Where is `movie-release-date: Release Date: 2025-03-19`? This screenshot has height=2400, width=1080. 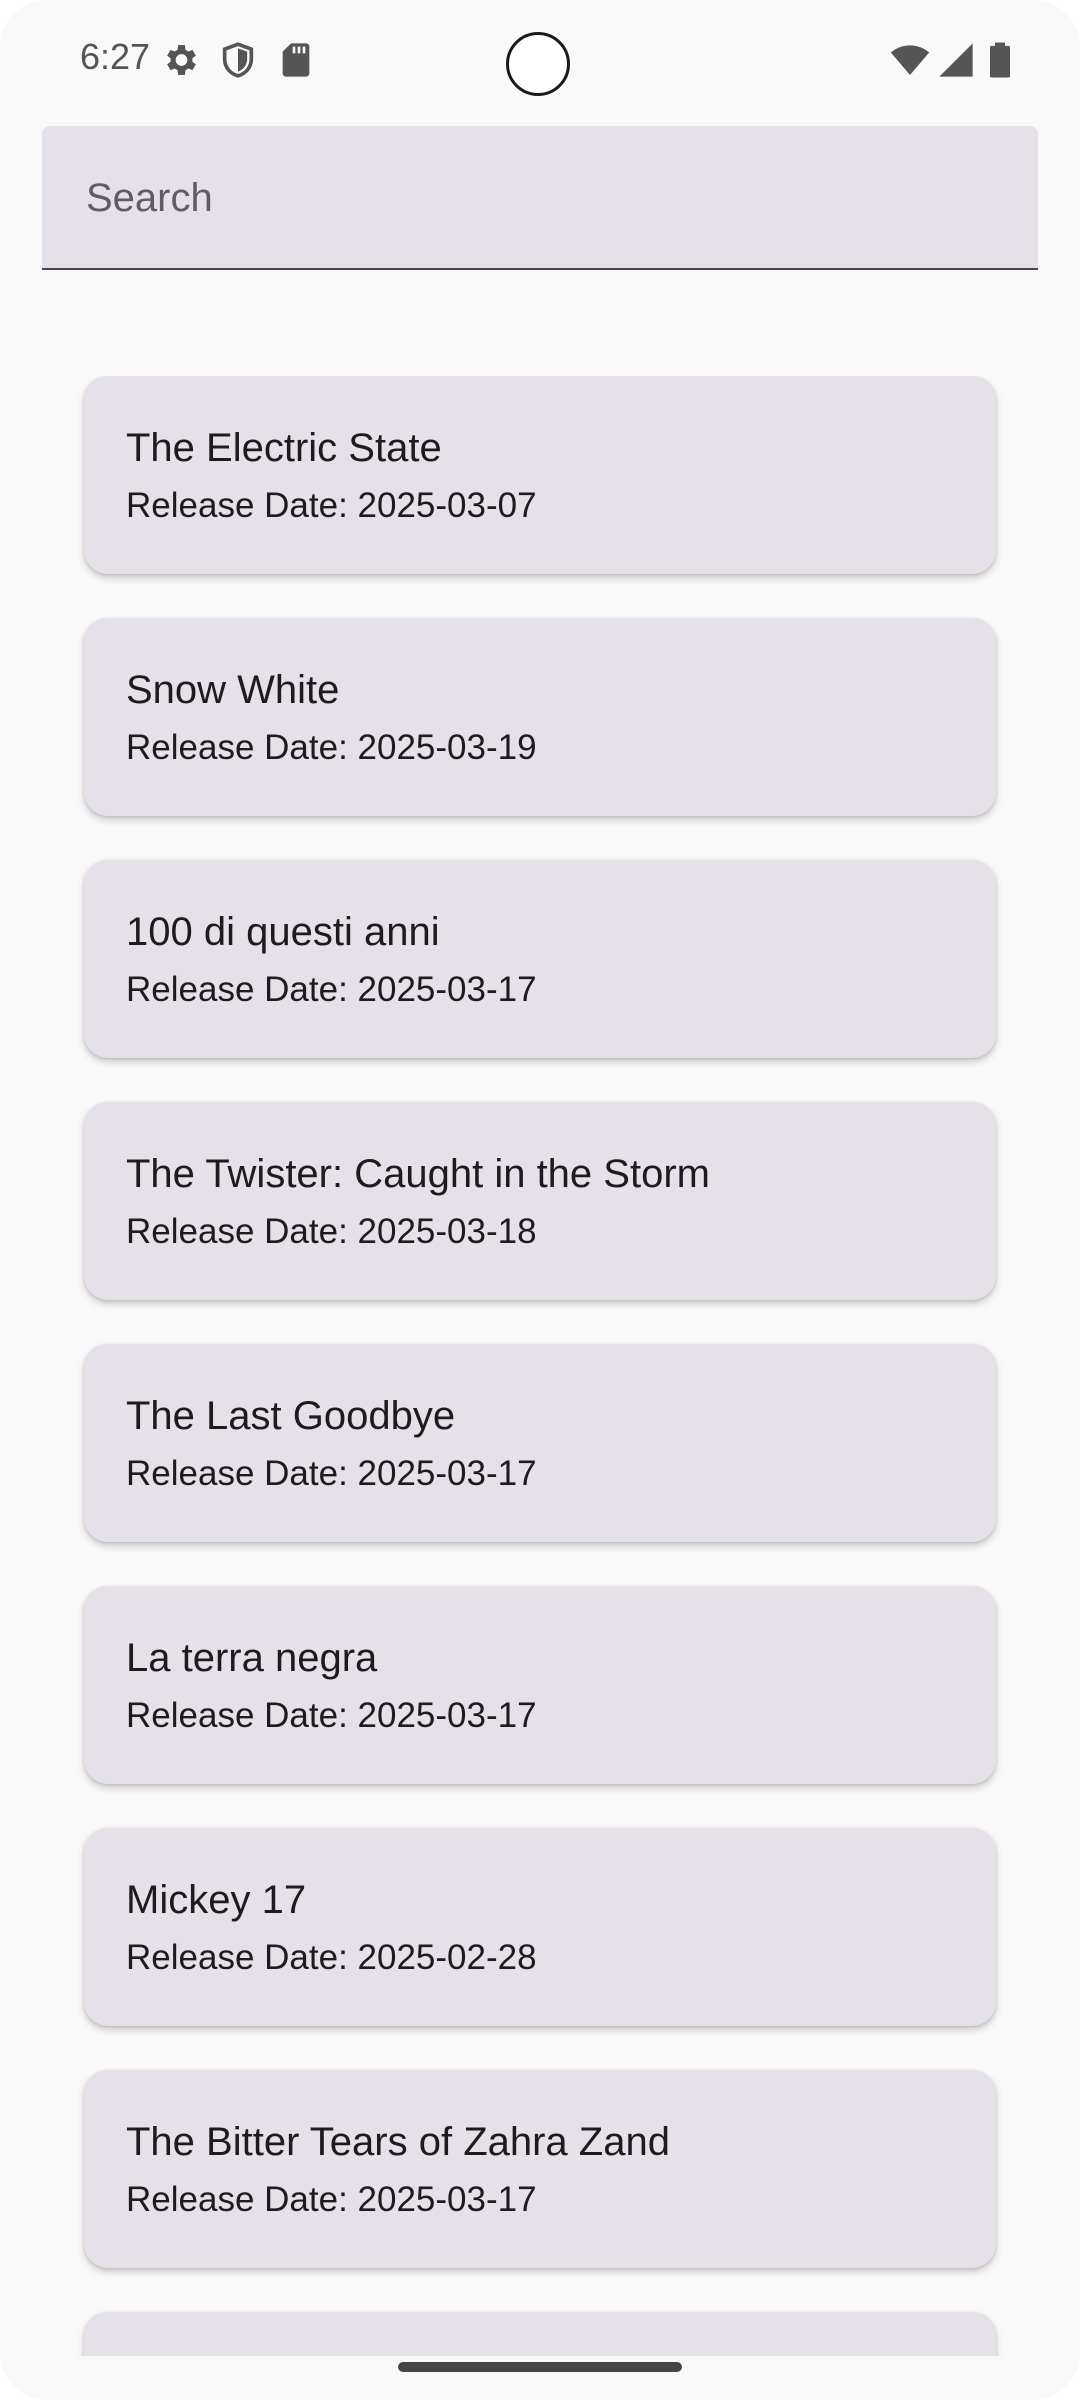
movie-release-date: Release Date: 2025-03-19 is located at coordinates (331, 747).